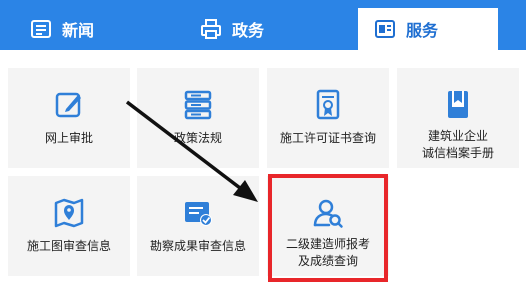 Image resolution: width=526 pixels, height=289 pixels. Describe the element at coordinates (422, 30) in the screenshot. I see `tab-service-label: 服务` at that location.